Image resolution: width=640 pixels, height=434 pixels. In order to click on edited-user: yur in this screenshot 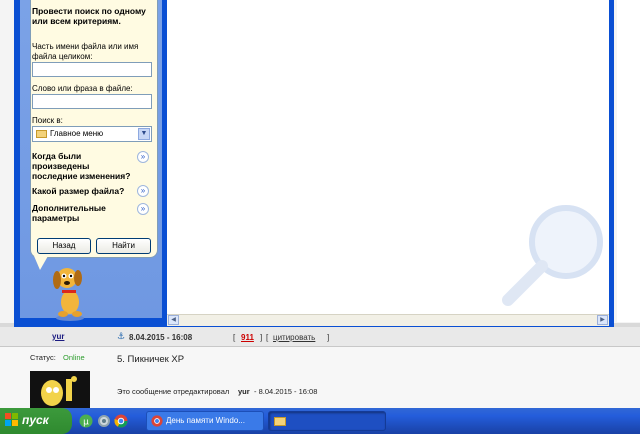, I will do `click(244, 391)`.